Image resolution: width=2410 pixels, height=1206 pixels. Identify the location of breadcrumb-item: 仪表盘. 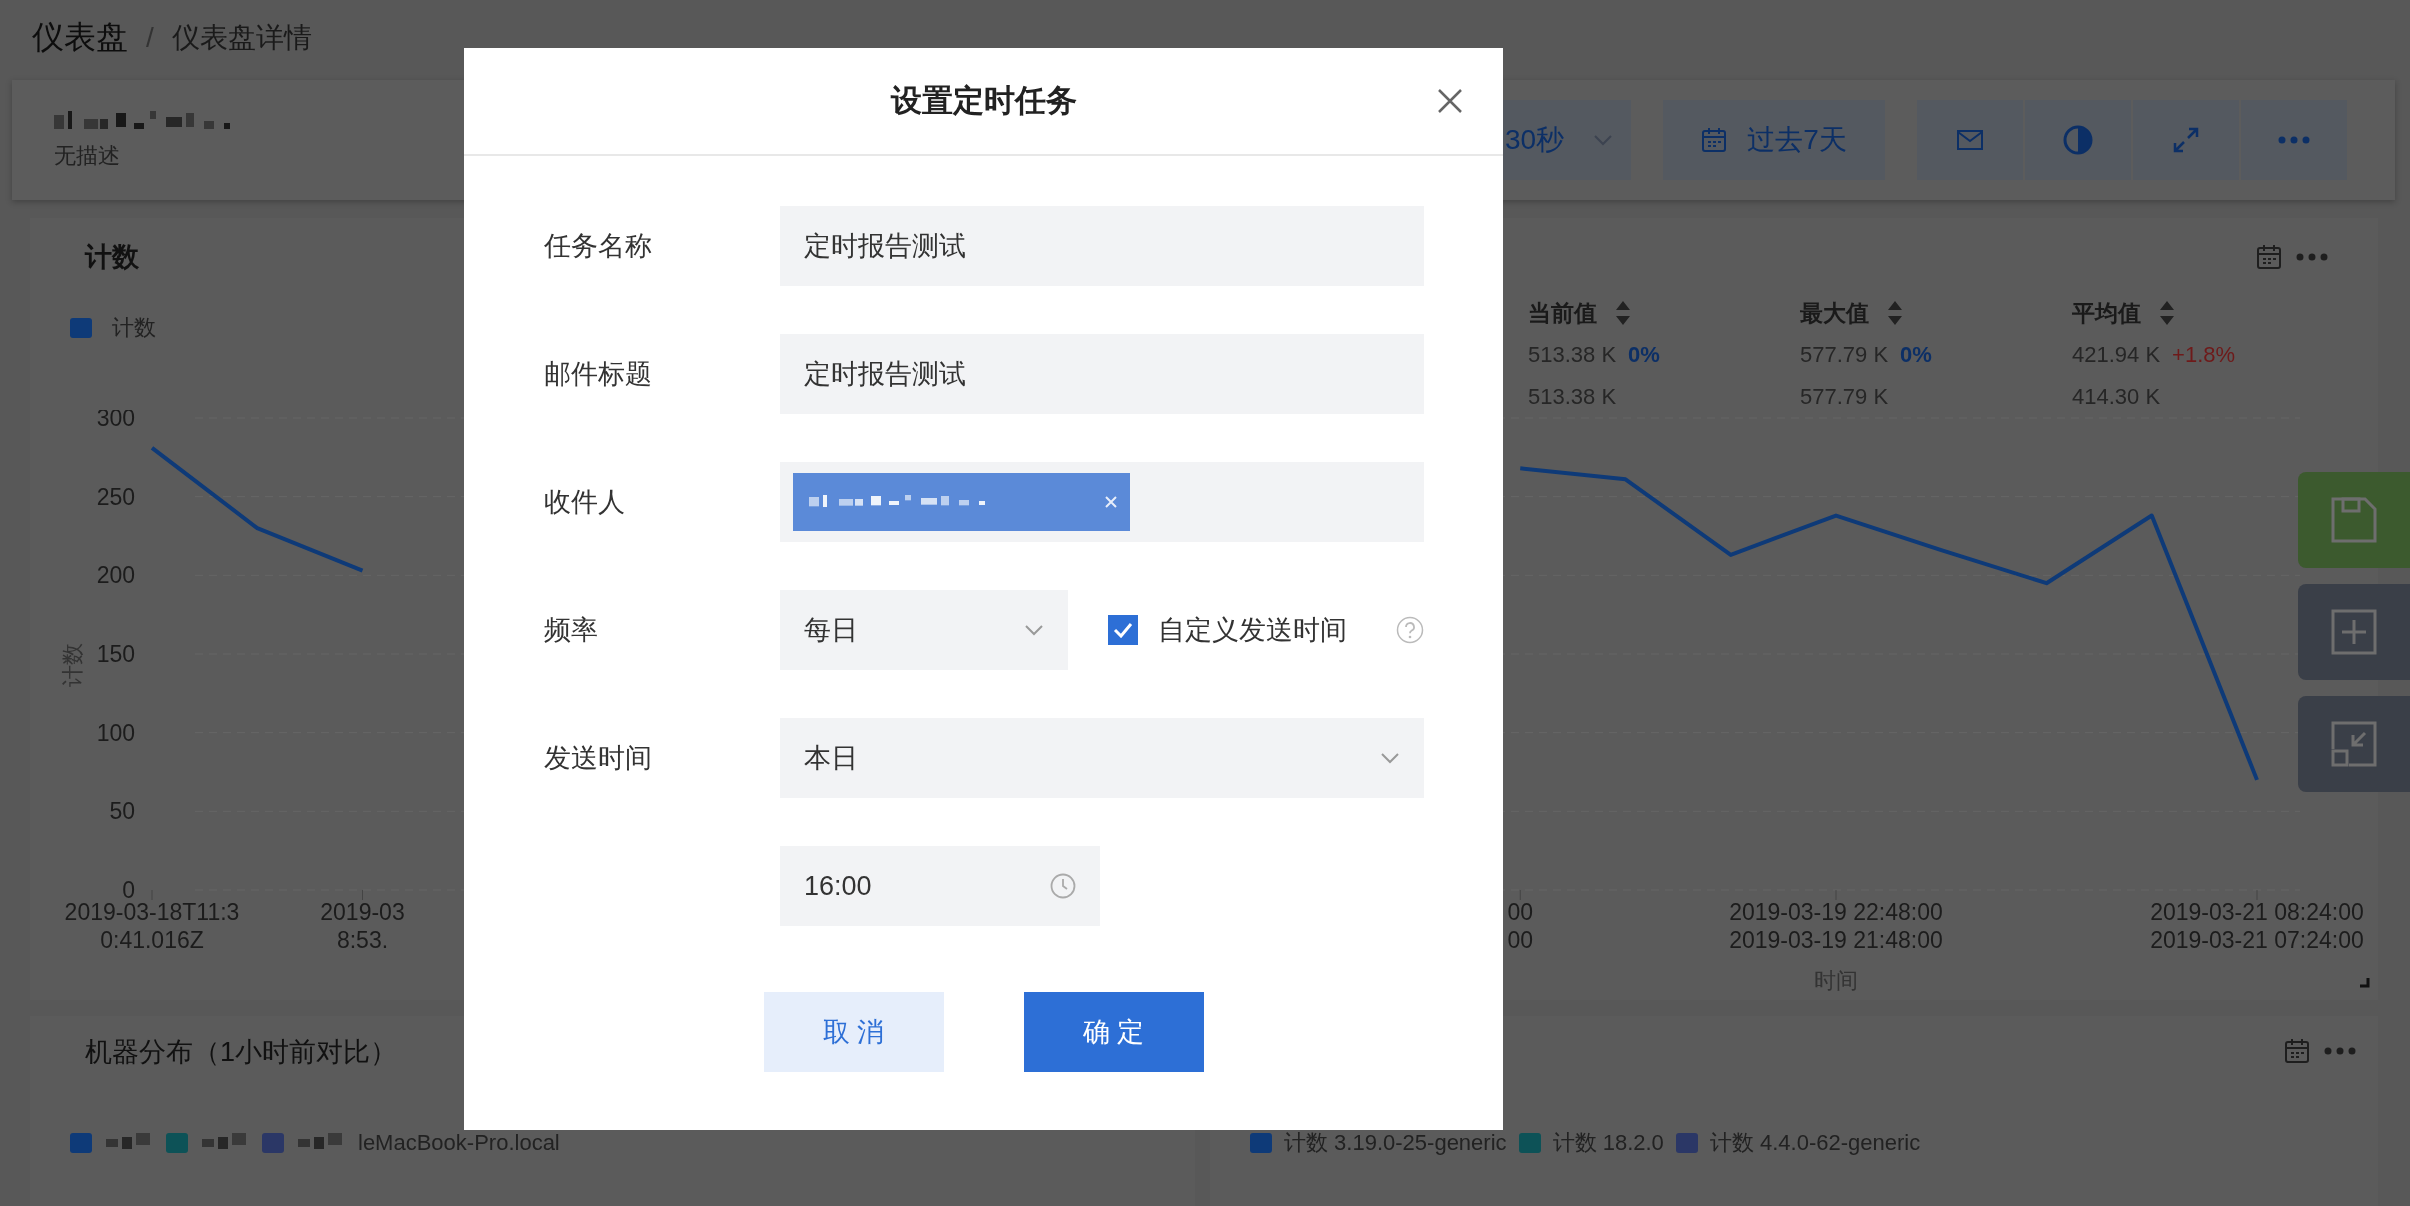
(80, 38).